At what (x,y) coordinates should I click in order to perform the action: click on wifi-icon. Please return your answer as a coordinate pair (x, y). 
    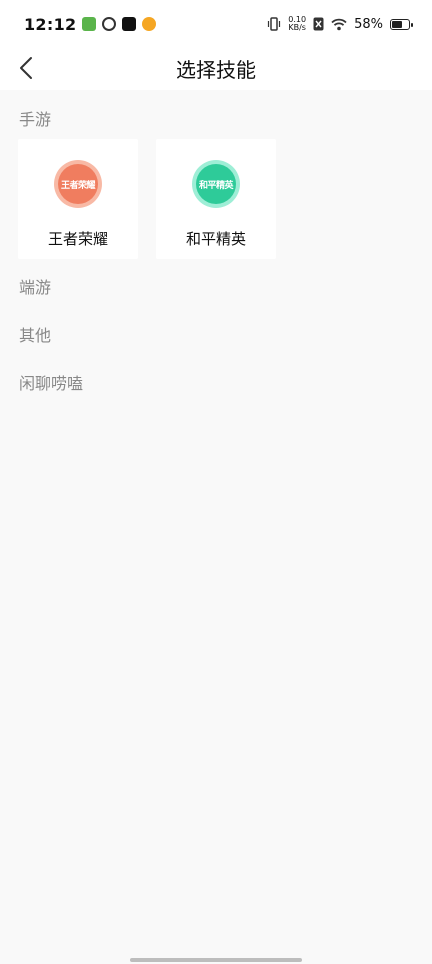
    Looking at the image, I should click on (339, 24).